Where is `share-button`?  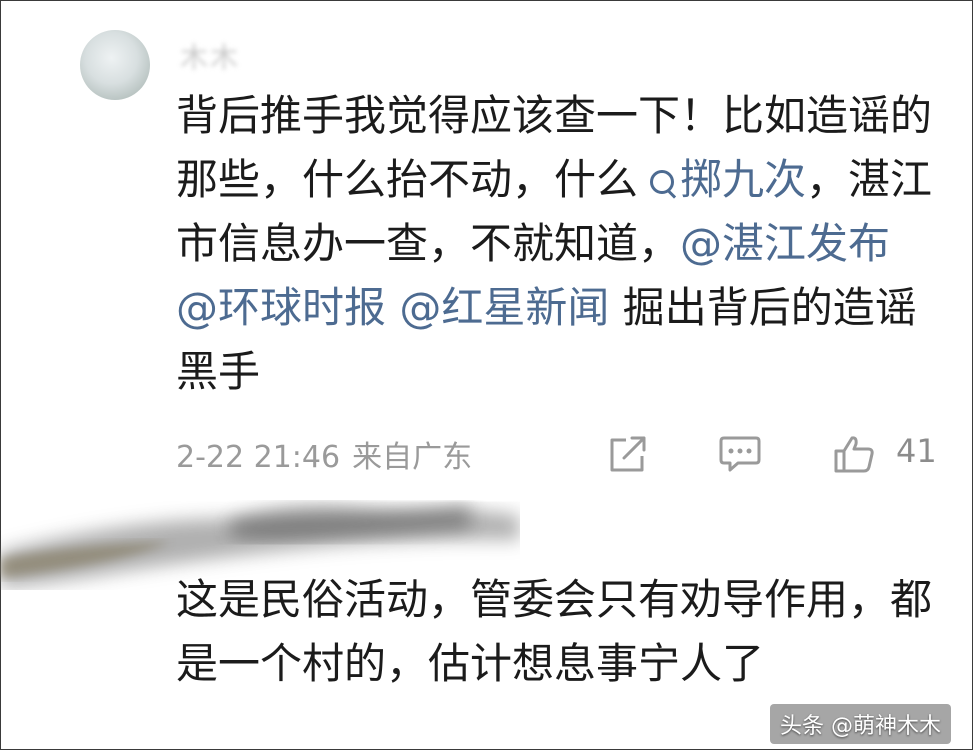 share-button is located at coordinates (628, 454).